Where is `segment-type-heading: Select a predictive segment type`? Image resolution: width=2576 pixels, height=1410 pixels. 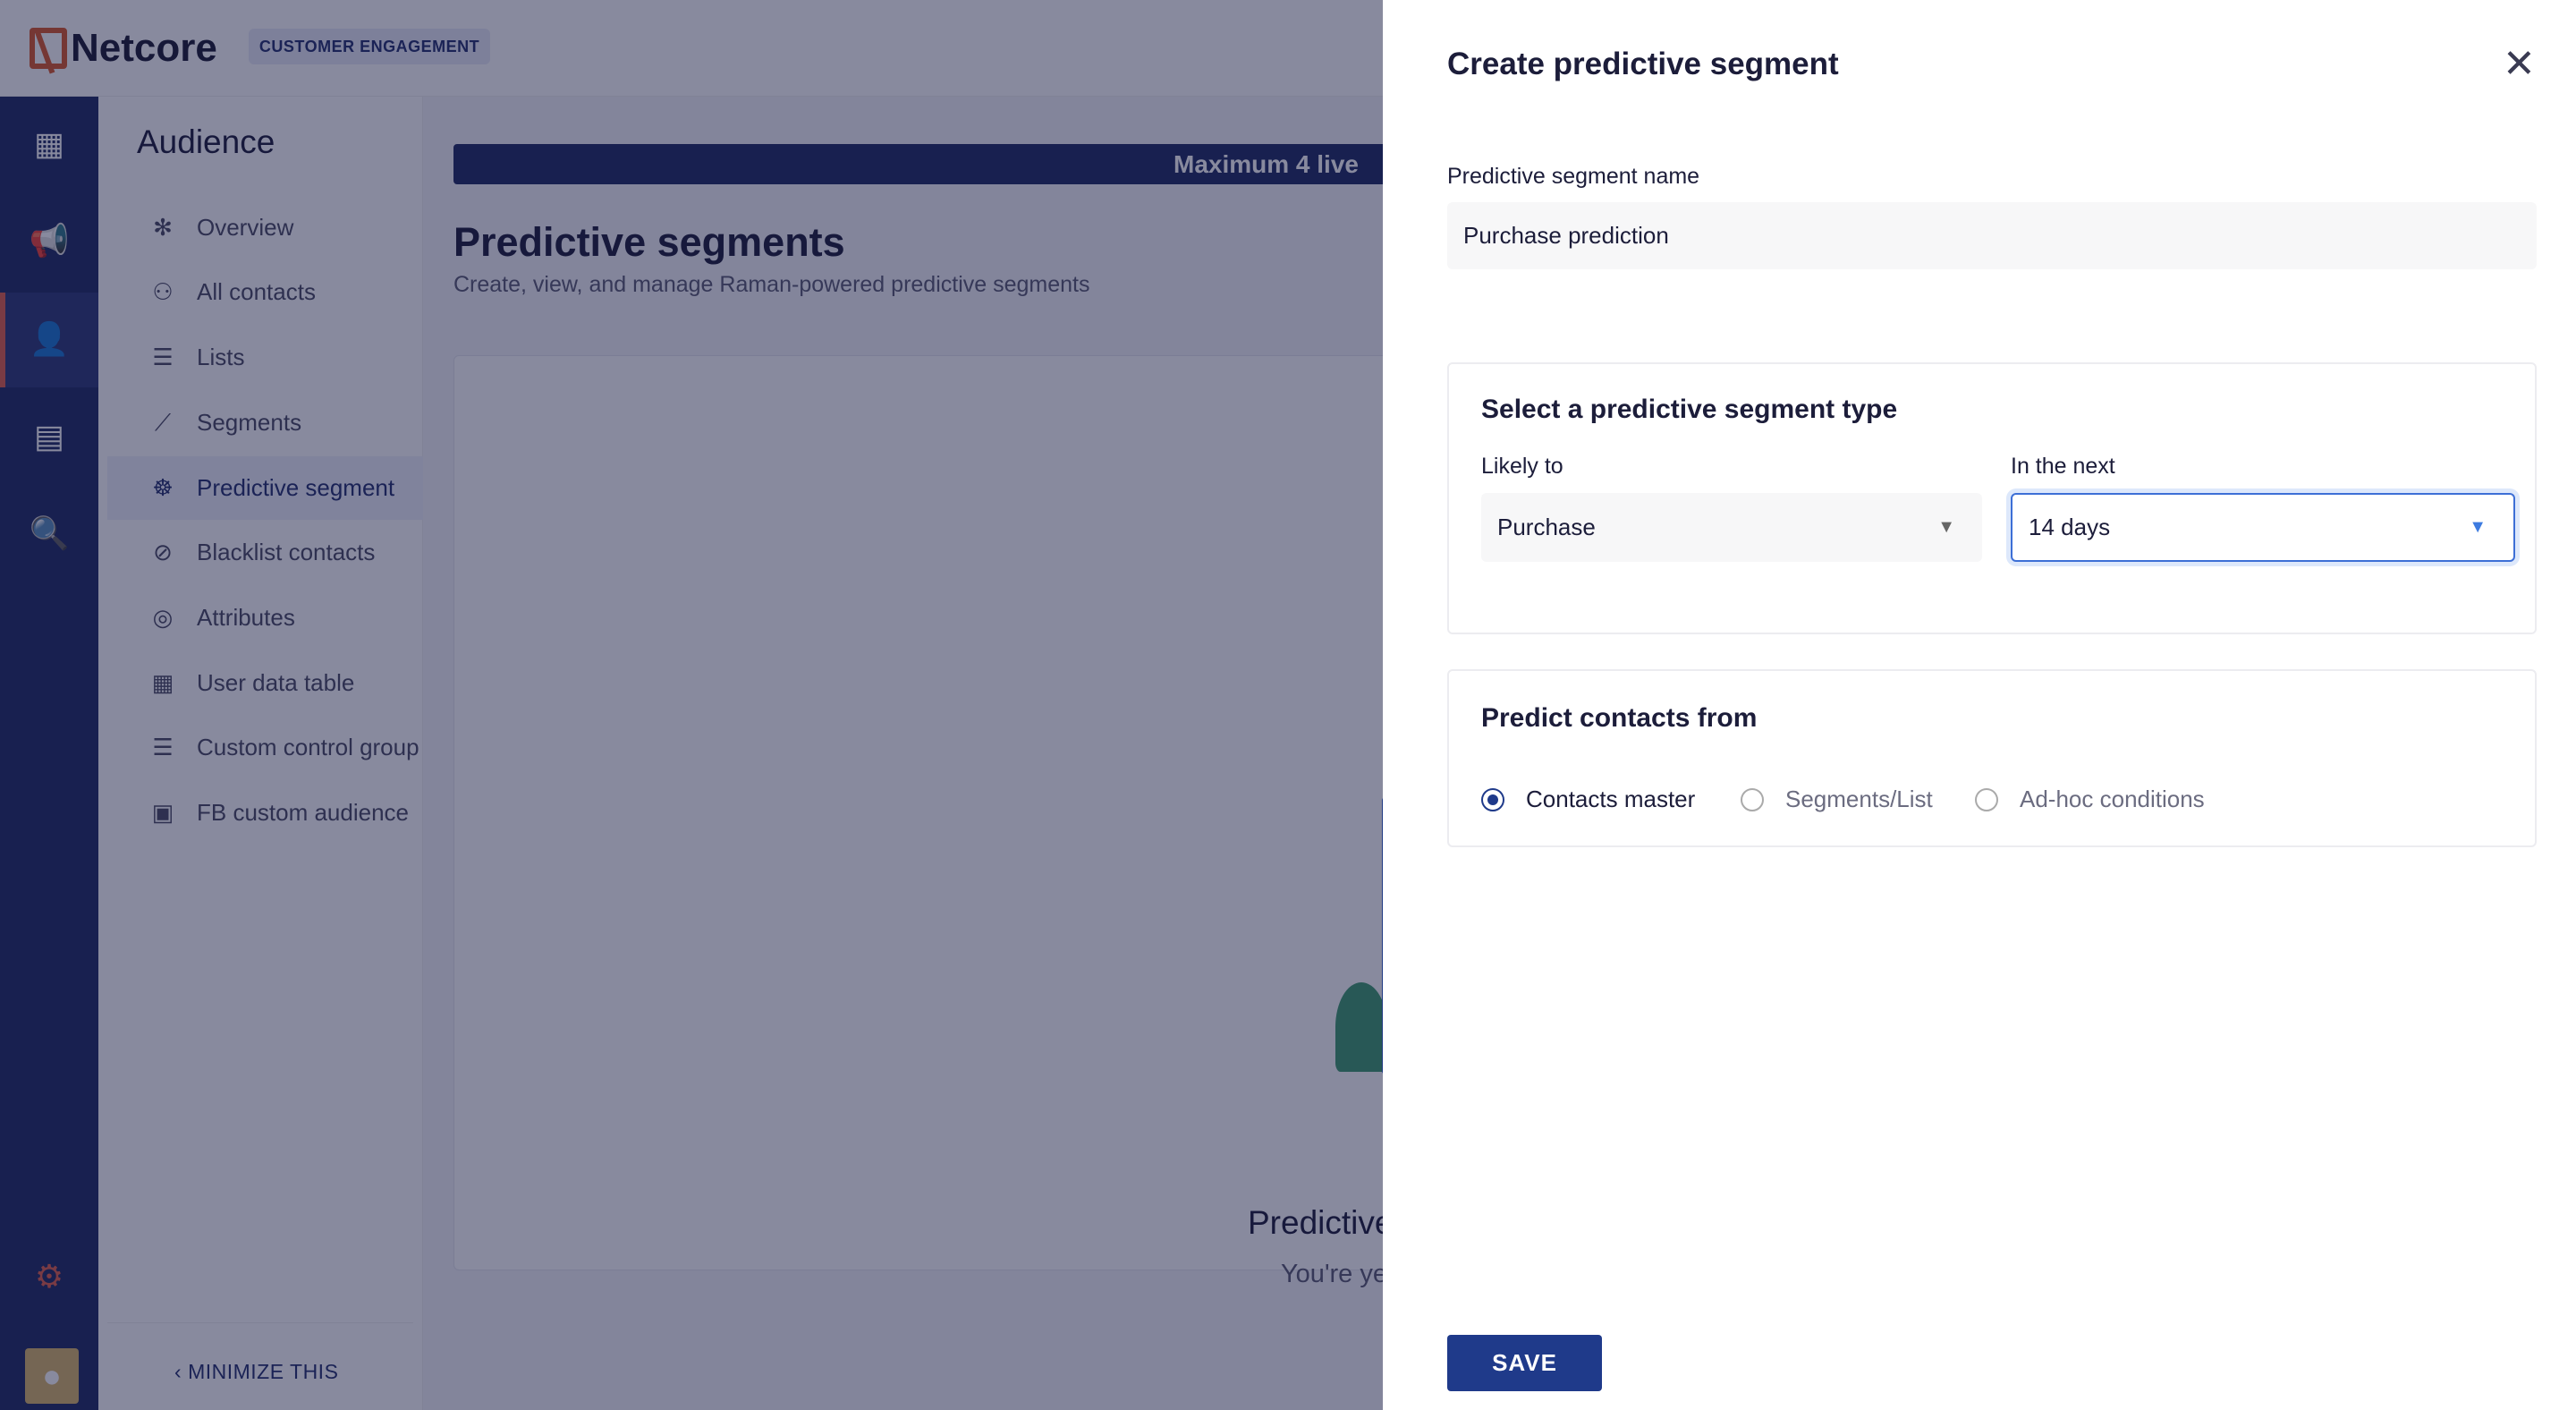 segment-type-heading: Select a predictive segment type is located at coordinates (1689, 410).